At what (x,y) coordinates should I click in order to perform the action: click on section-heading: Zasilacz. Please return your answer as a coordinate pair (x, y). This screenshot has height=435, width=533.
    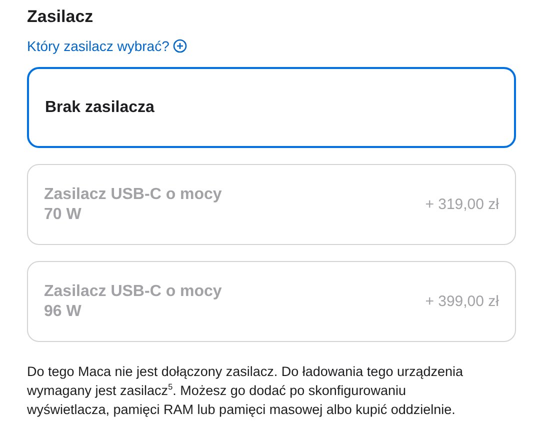
    Looking at the image, I should click on (60, 17).